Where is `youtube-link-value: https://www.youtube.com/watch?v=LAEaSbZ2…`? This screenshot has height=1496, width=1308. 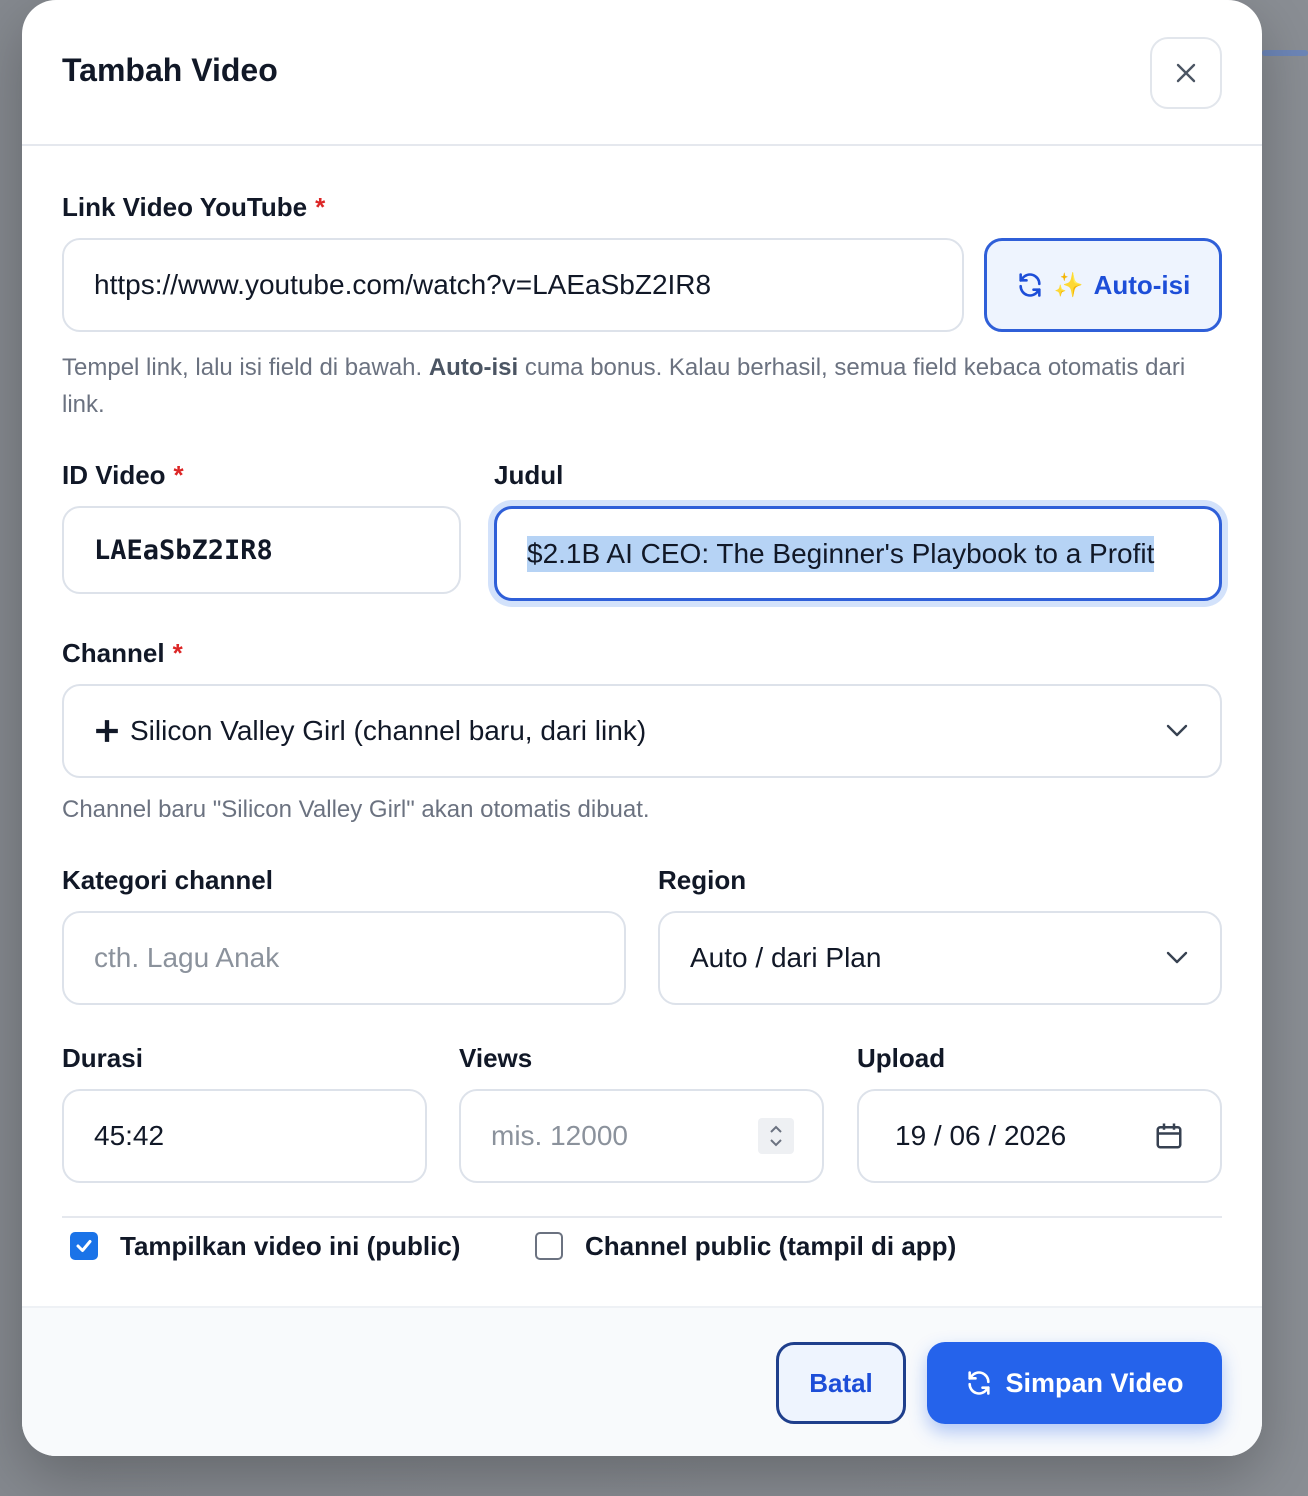 youtube-link-value: https://www.youtube.com/watch?v=LAEaSbZ2… is located at coordinates (403, 284).